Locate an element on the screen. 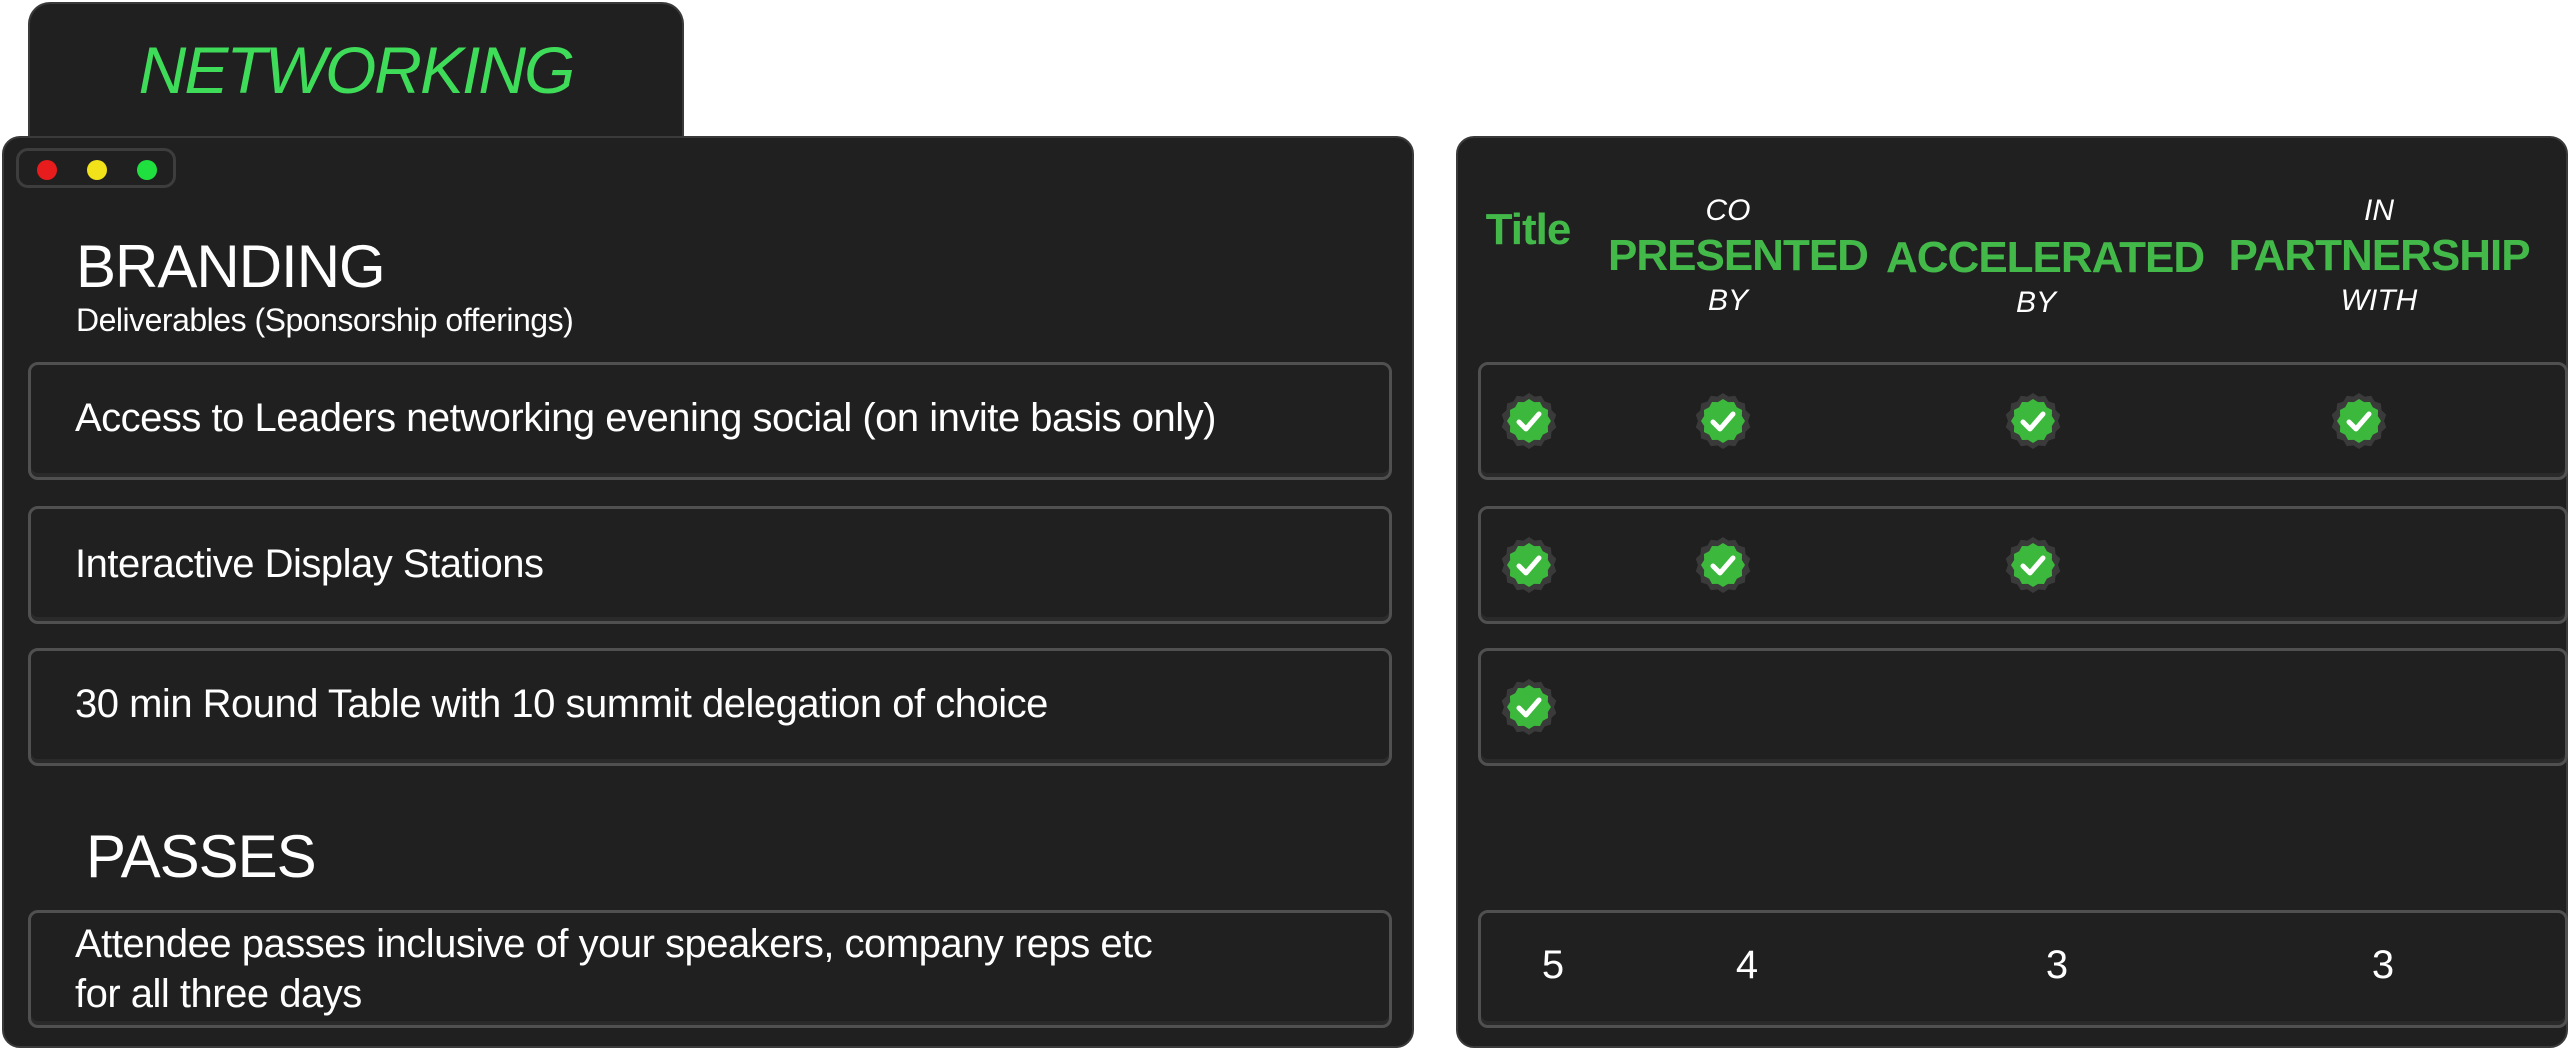 This screenshot has height=1049, width=2568. pass-count-row: 5 4 3 3 is located at coordinates (2023, 969).